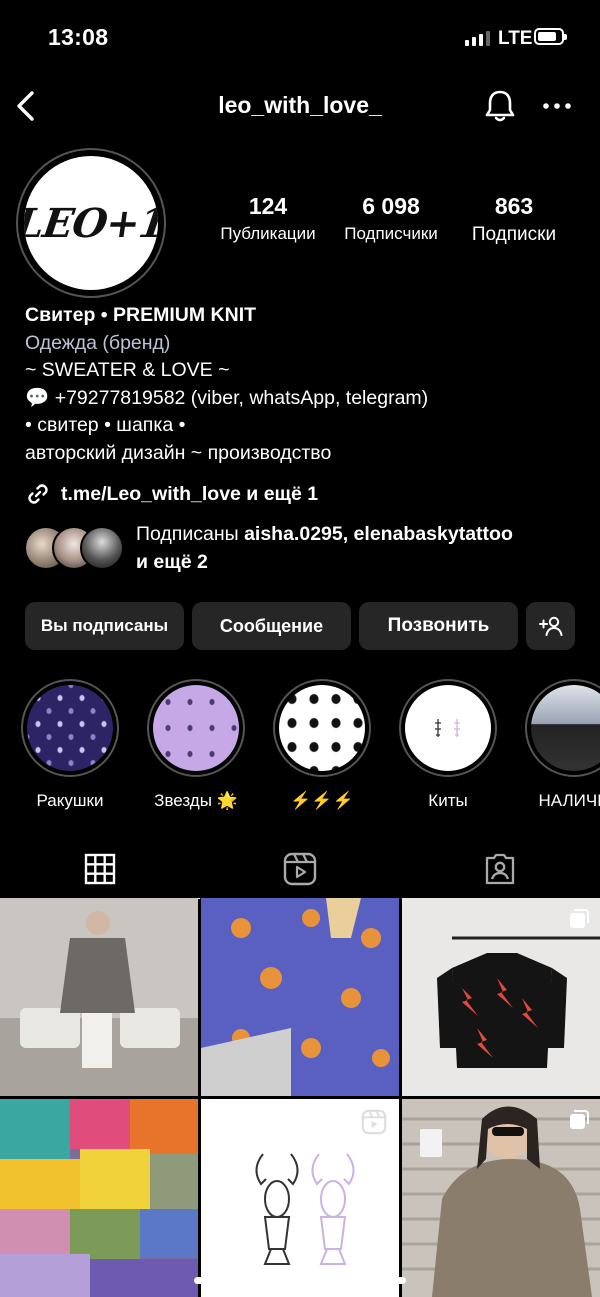 This screenshot has width=600, height=1297. Describe the element at coordinates (300, 1280) in the screenshot. I see `home-indicator` at that location.